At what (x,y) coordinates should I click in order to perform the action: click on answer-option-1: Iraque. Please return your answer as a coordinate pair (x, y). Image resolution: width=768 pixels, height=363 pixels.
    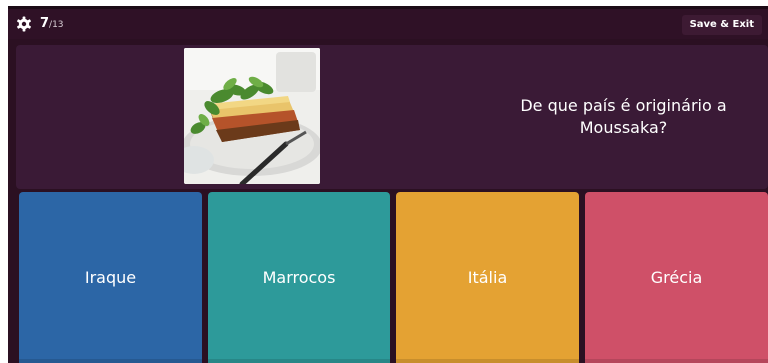
    Looking at the image, I should click on (110, 277).